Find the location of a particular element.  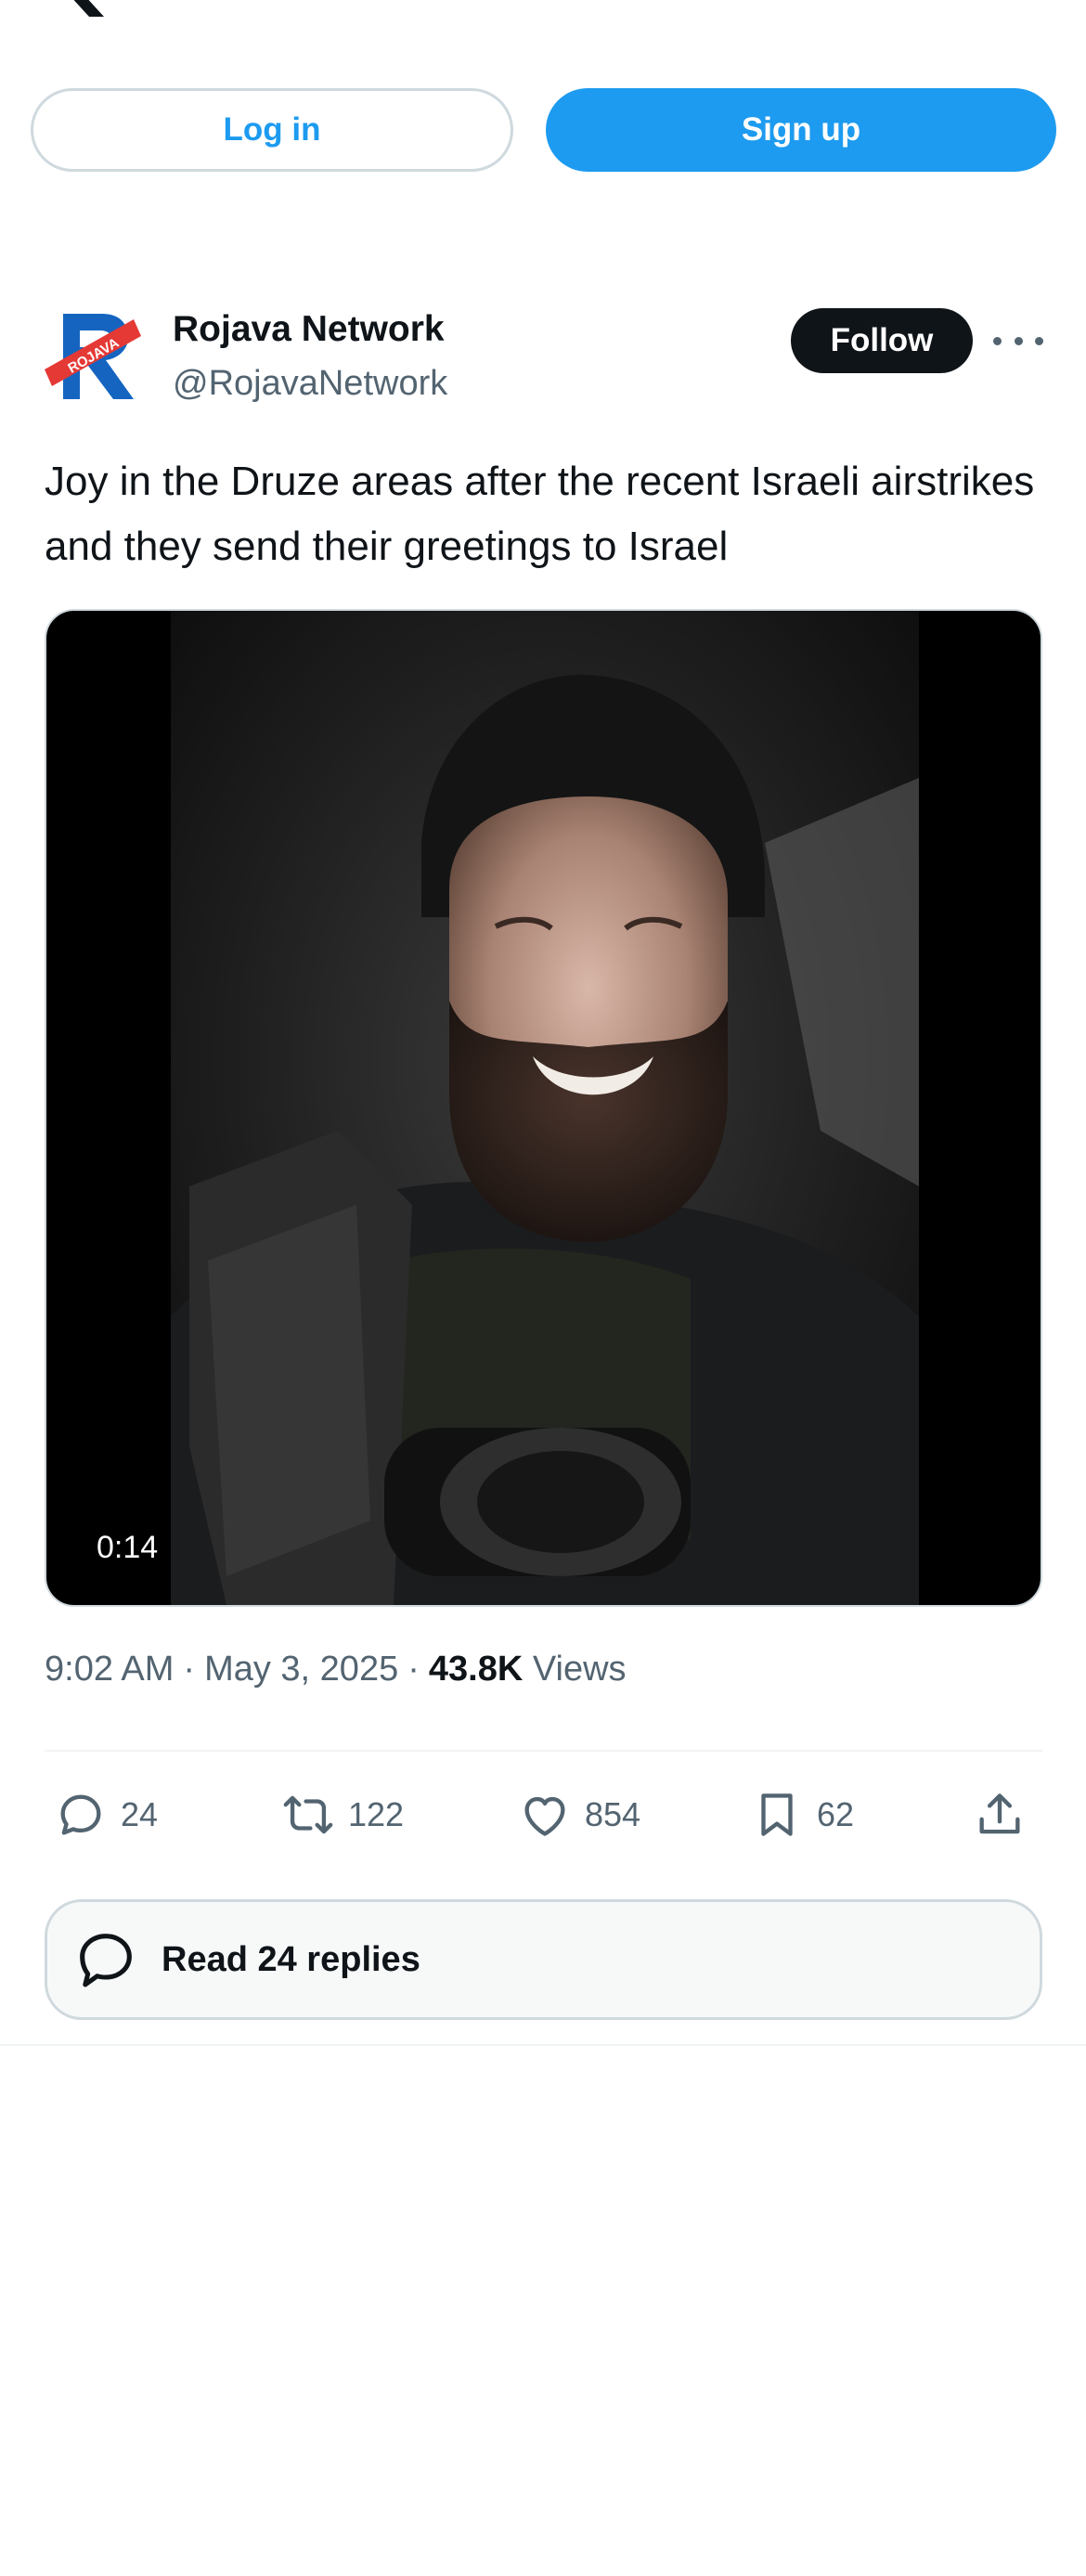

signup-button: Sign up is located at coordinates (801, 130).